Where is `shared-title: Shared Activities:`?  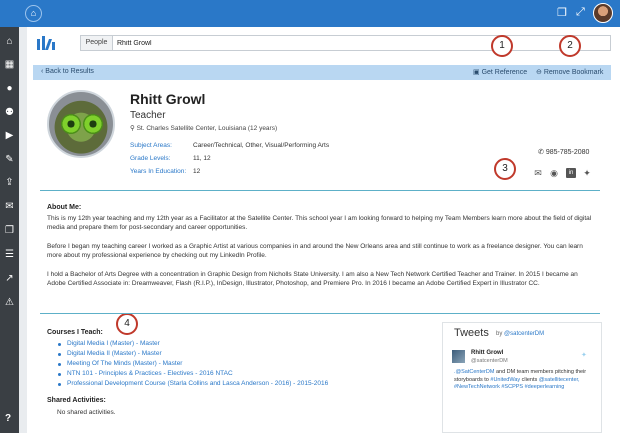 shared-title: Shared Activities: is located at coordinates (76, 400).